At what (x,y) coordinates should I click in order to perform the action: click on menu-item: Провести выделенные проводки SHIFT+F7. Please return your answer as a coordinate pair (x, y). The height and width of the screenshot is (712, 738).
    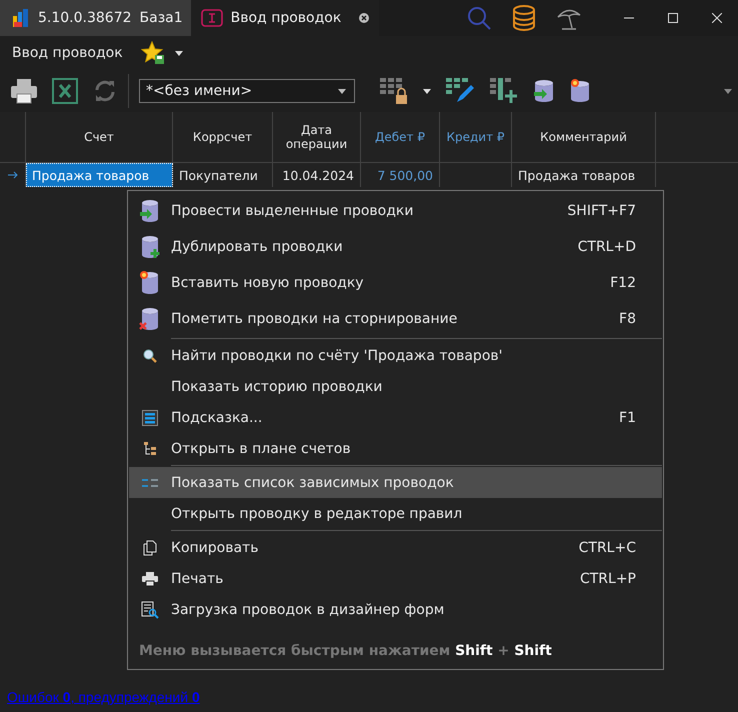
    Looking at the image, I should click on (395, 211).